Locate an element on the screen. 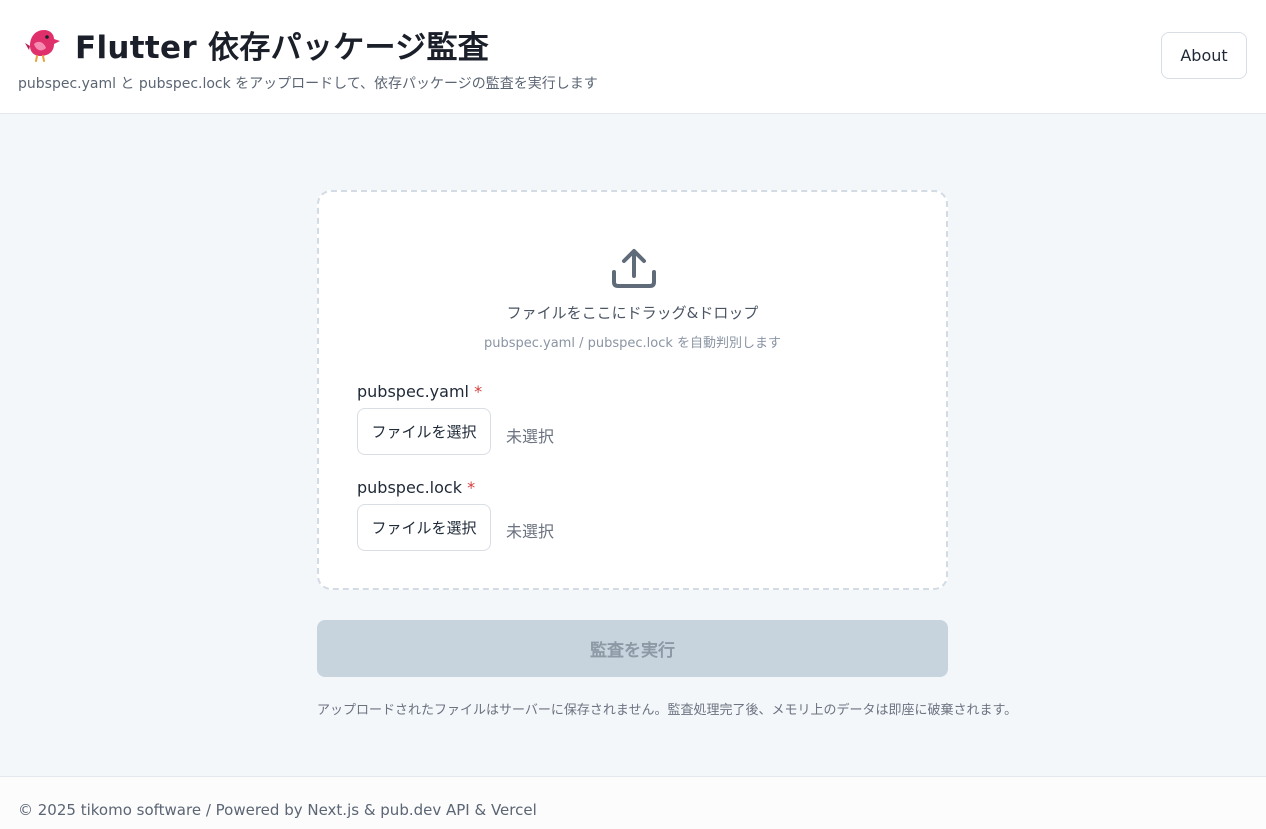  dropzone-hint: pubspec.yaml / pubspec.lock を自動判別します is located at coordinates (632, 343).